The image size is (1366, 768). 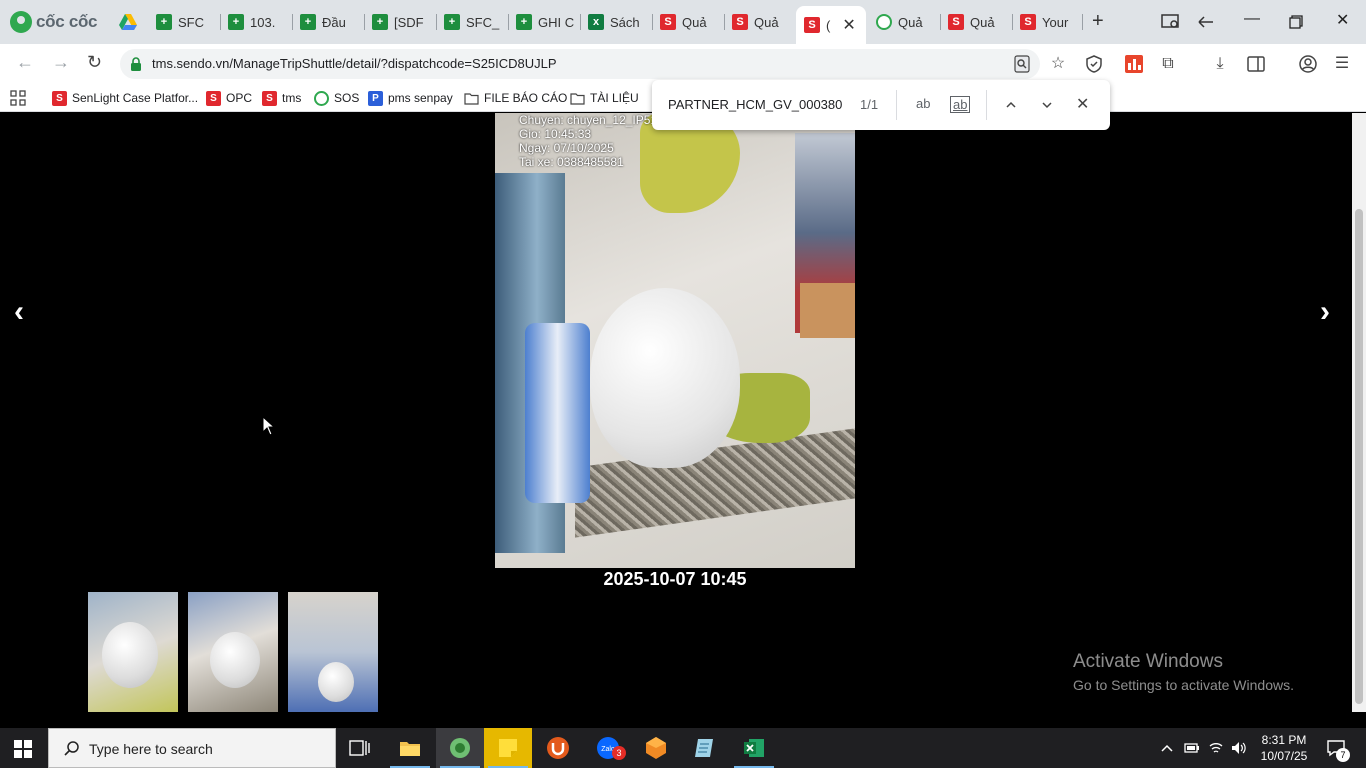 What do you see at coordinates (1082, 104) in the screenshot?
I see `find-close-button: ✕` at bounding box center [1082, 104].